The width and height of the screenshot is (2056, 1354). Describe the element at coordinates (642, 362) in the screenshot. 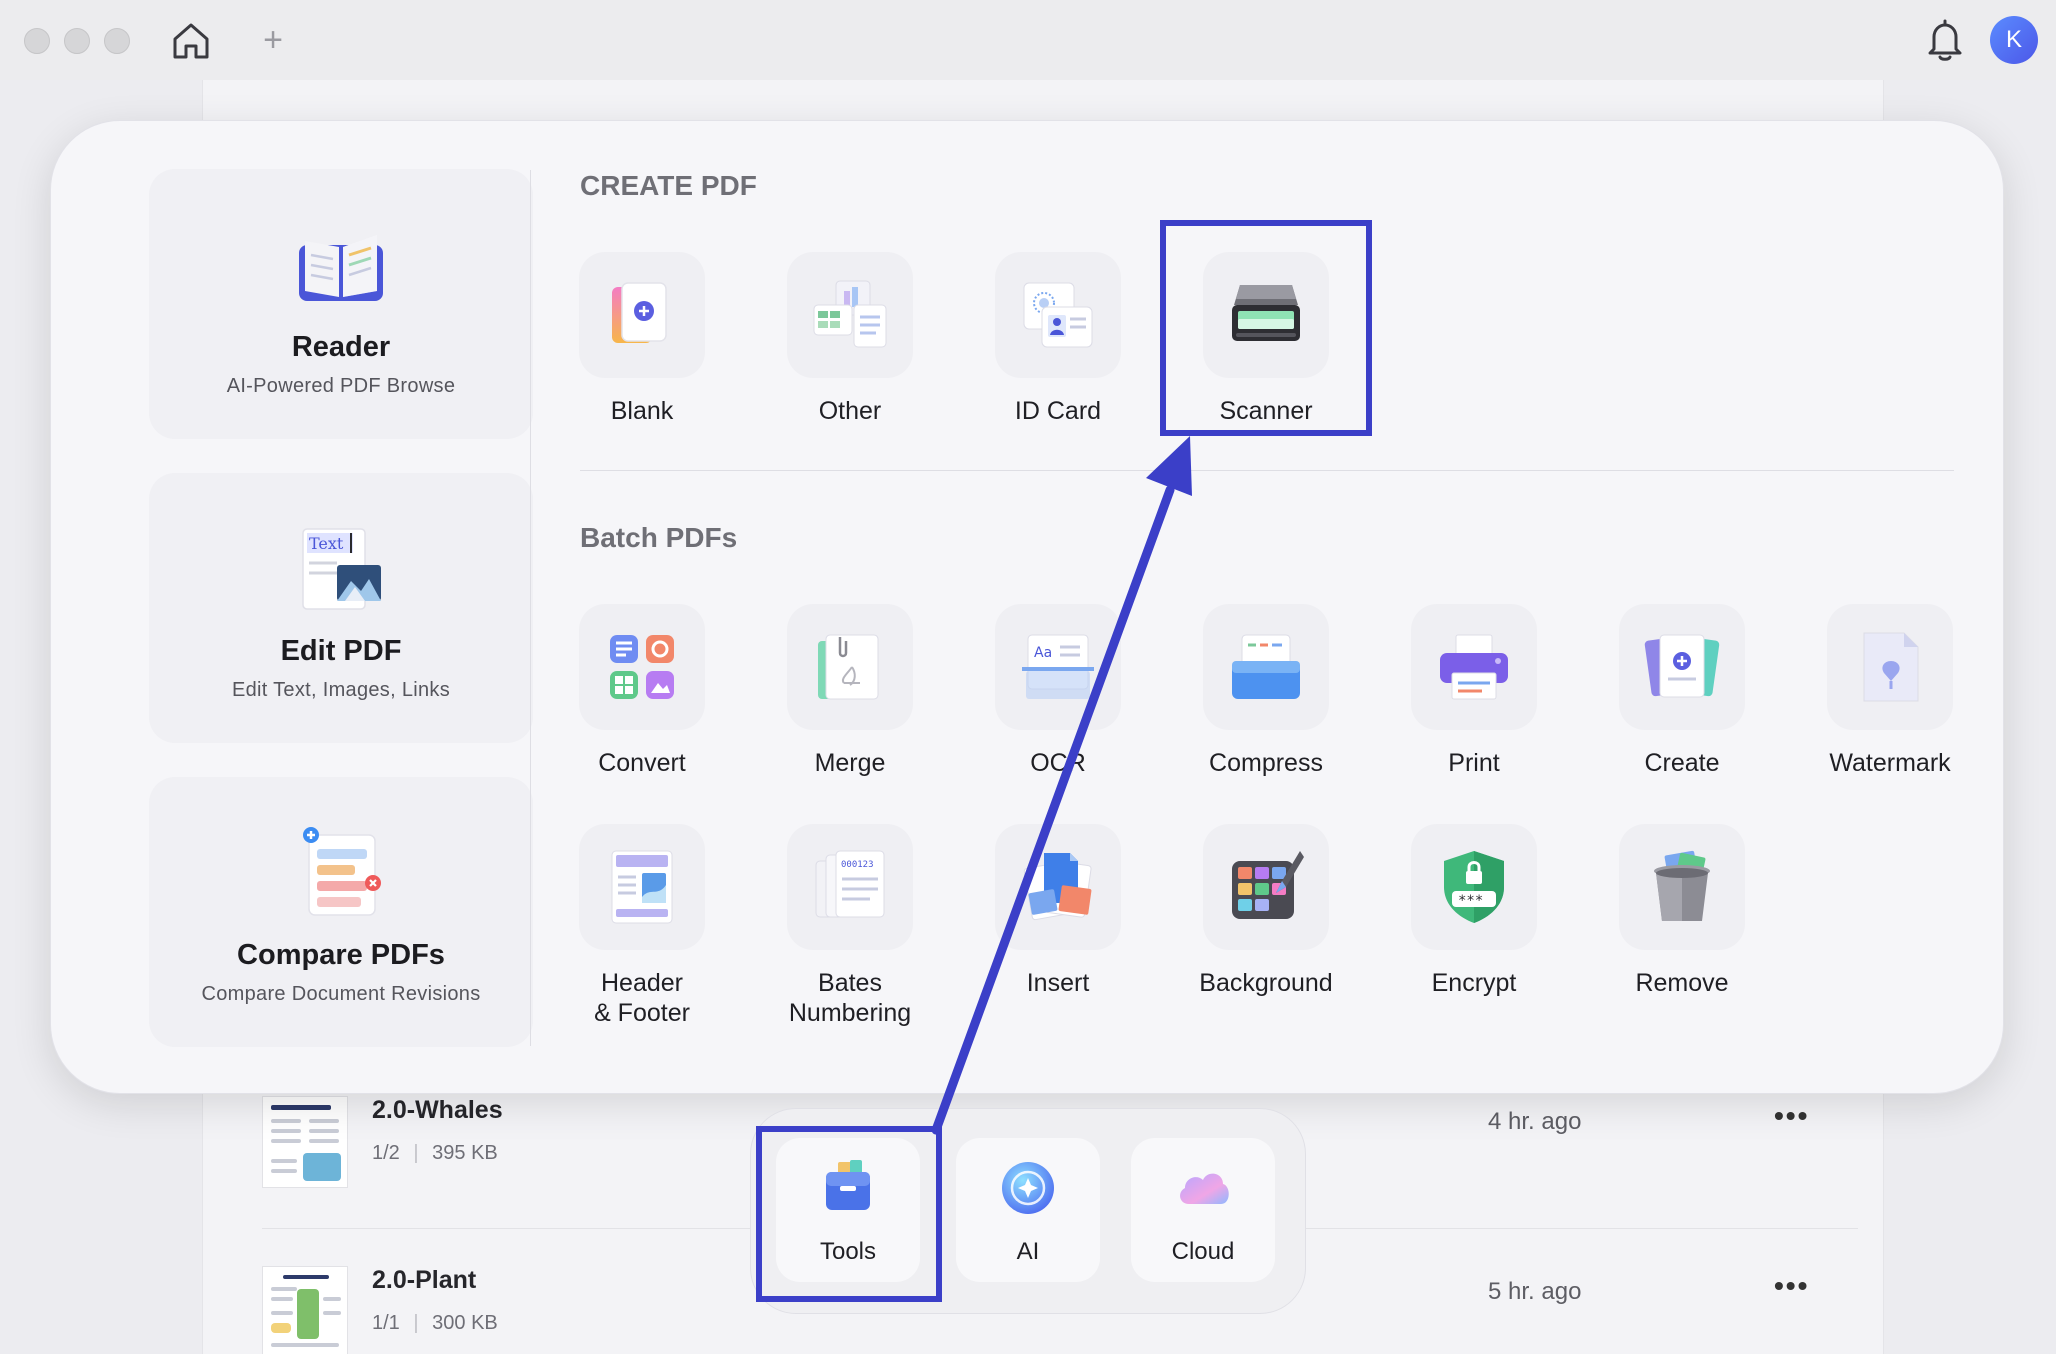

I see `blank-tool: Blank` at that location.